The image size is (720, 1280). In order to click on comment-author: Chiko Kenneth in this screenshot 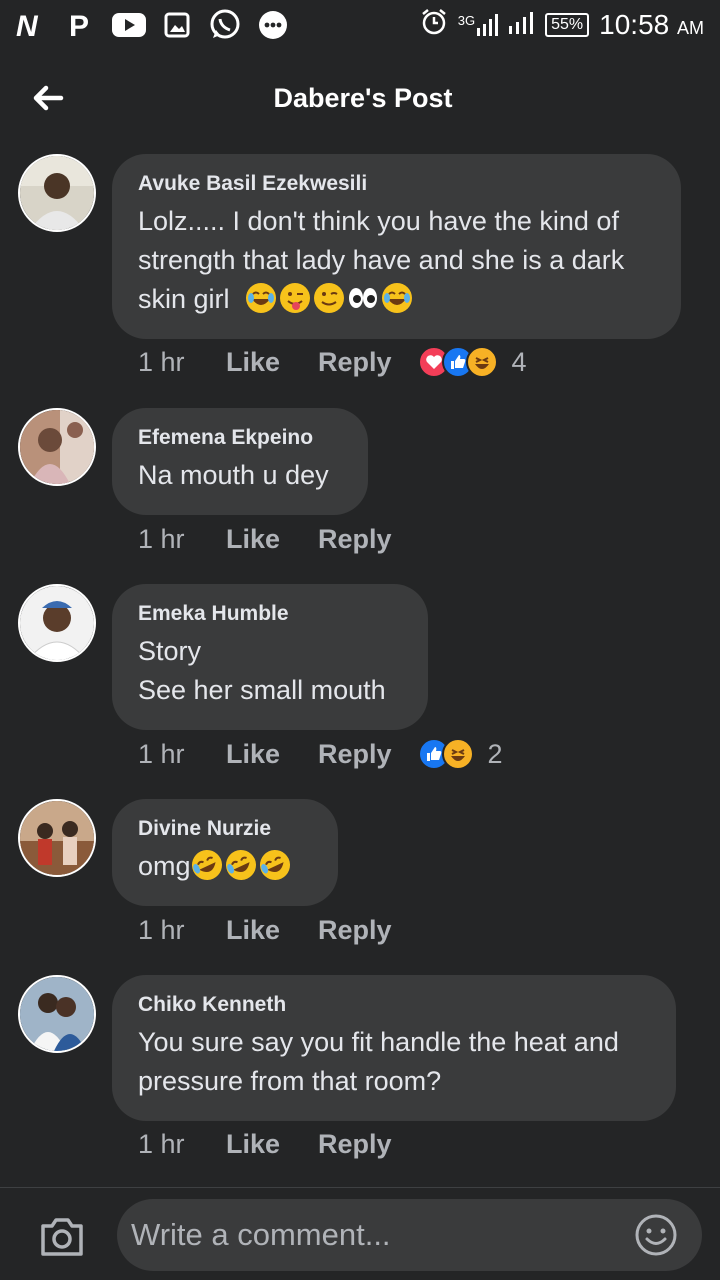, I will do `click(394, 1005)`.